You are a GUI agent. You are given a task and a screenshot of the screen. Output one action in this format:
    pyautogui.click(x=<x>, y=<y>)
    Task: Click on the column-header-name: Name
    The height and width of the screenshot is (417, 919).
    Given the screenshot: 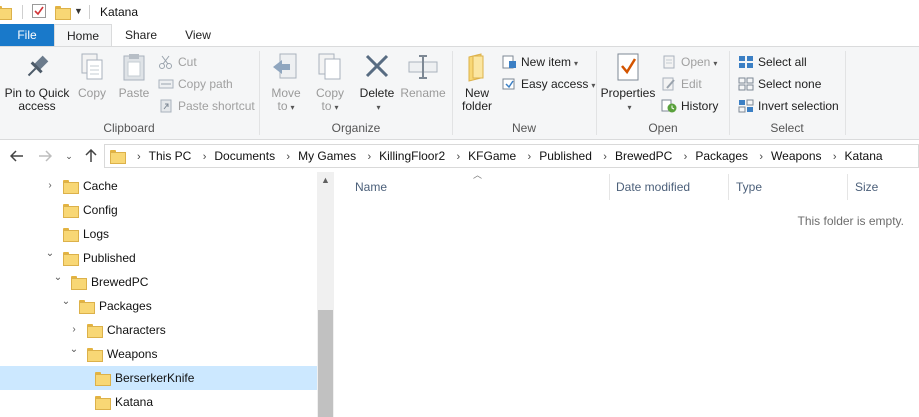 What is the action you would take?
    pyautogui.click(x=478, y=187)
    